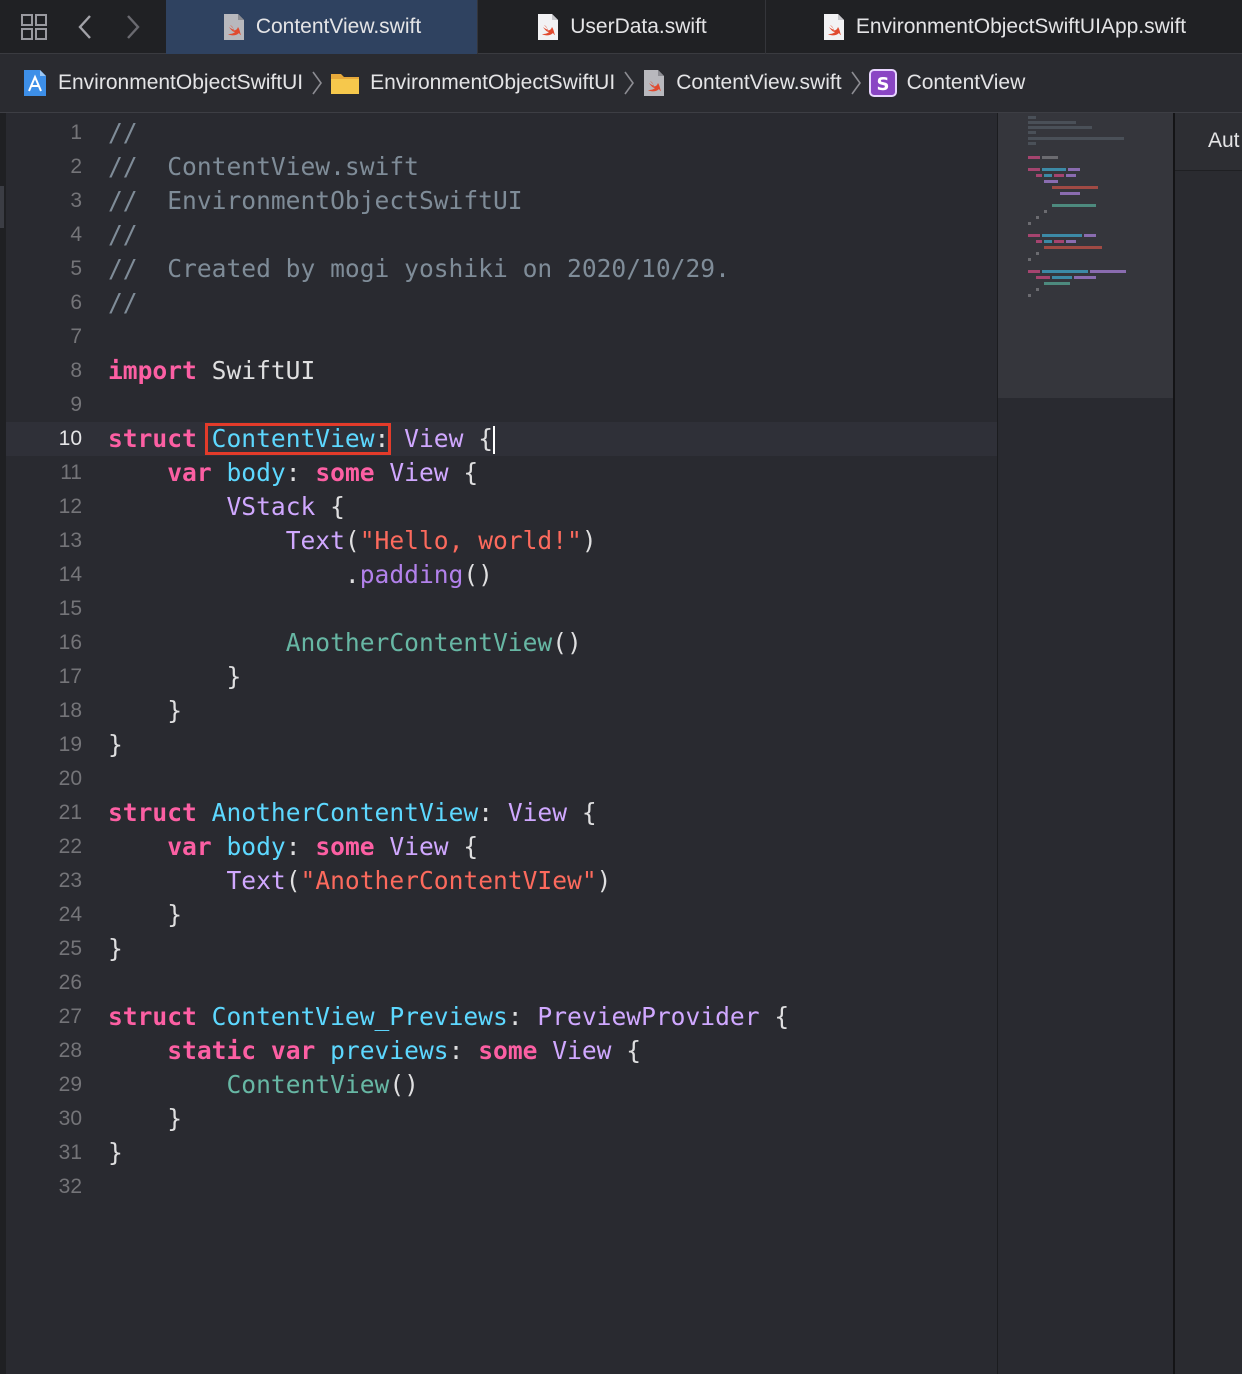  I want to click on code-line: 7, so click(501, 337).